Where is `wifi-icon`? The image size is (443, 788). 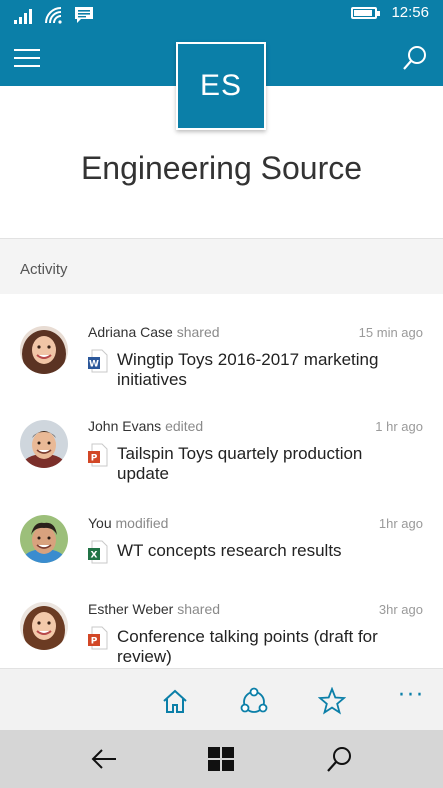 wifi-icon is located at coordinates (53, 15).